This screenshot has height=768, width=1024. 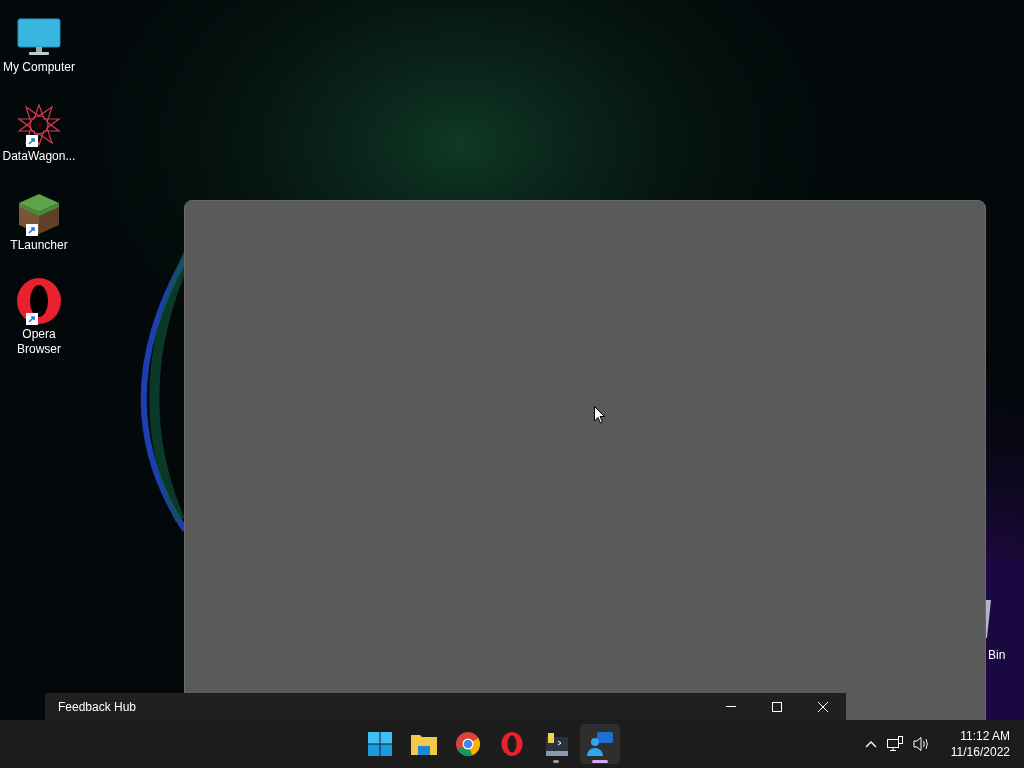 I want to click on desktop-icon-label: My Computer, so click(x=39, y=67).